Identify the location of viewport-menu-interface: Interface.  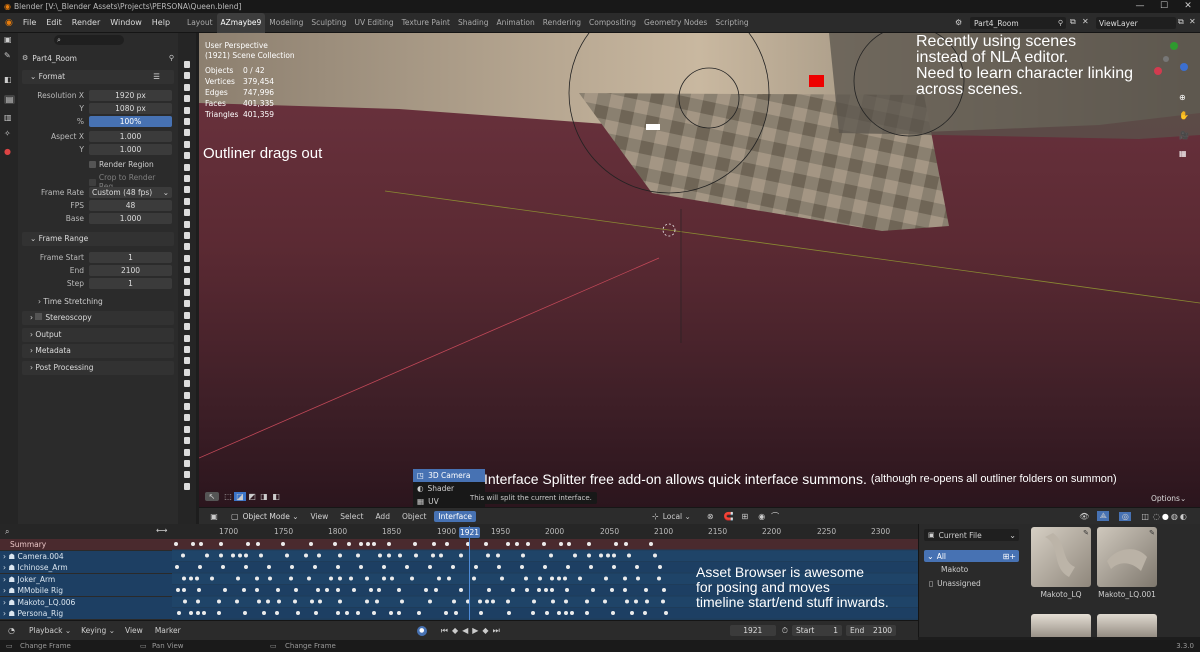
(455, 516).